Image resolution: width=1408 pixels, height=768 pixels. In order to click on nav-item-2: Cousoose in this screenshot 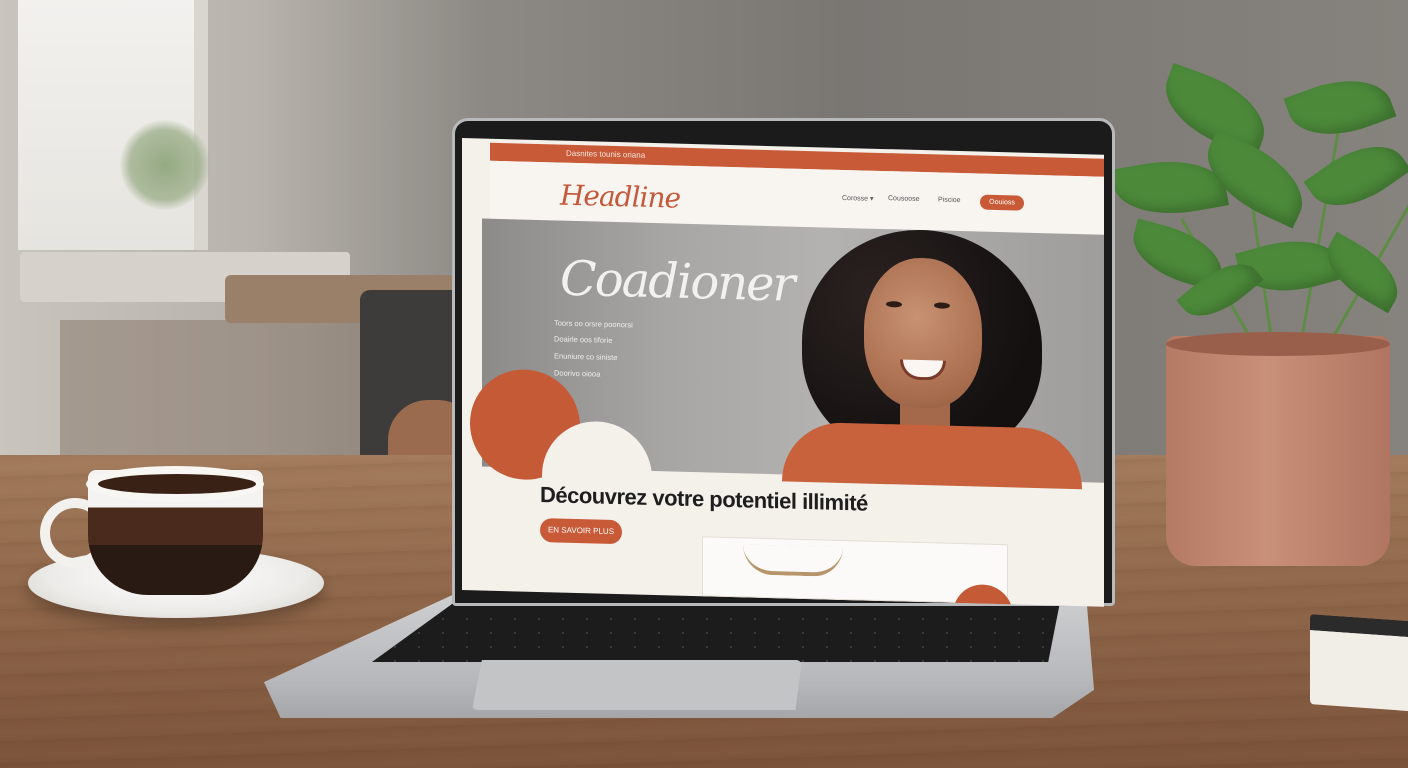, I will do `click(904, 199)`.